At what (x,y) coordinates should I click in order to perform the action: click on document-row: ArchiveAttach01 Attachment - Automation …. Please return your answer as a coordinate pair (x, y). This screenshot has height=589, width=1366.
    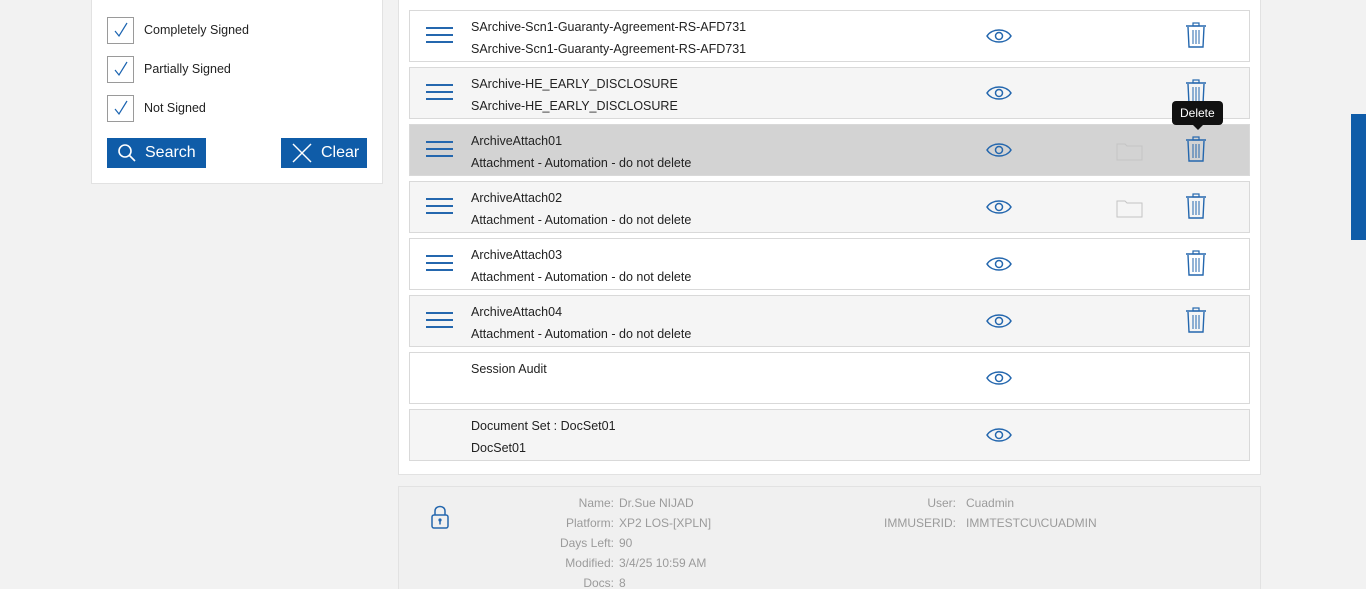
    Looking at the image, I should click on (829, 150).